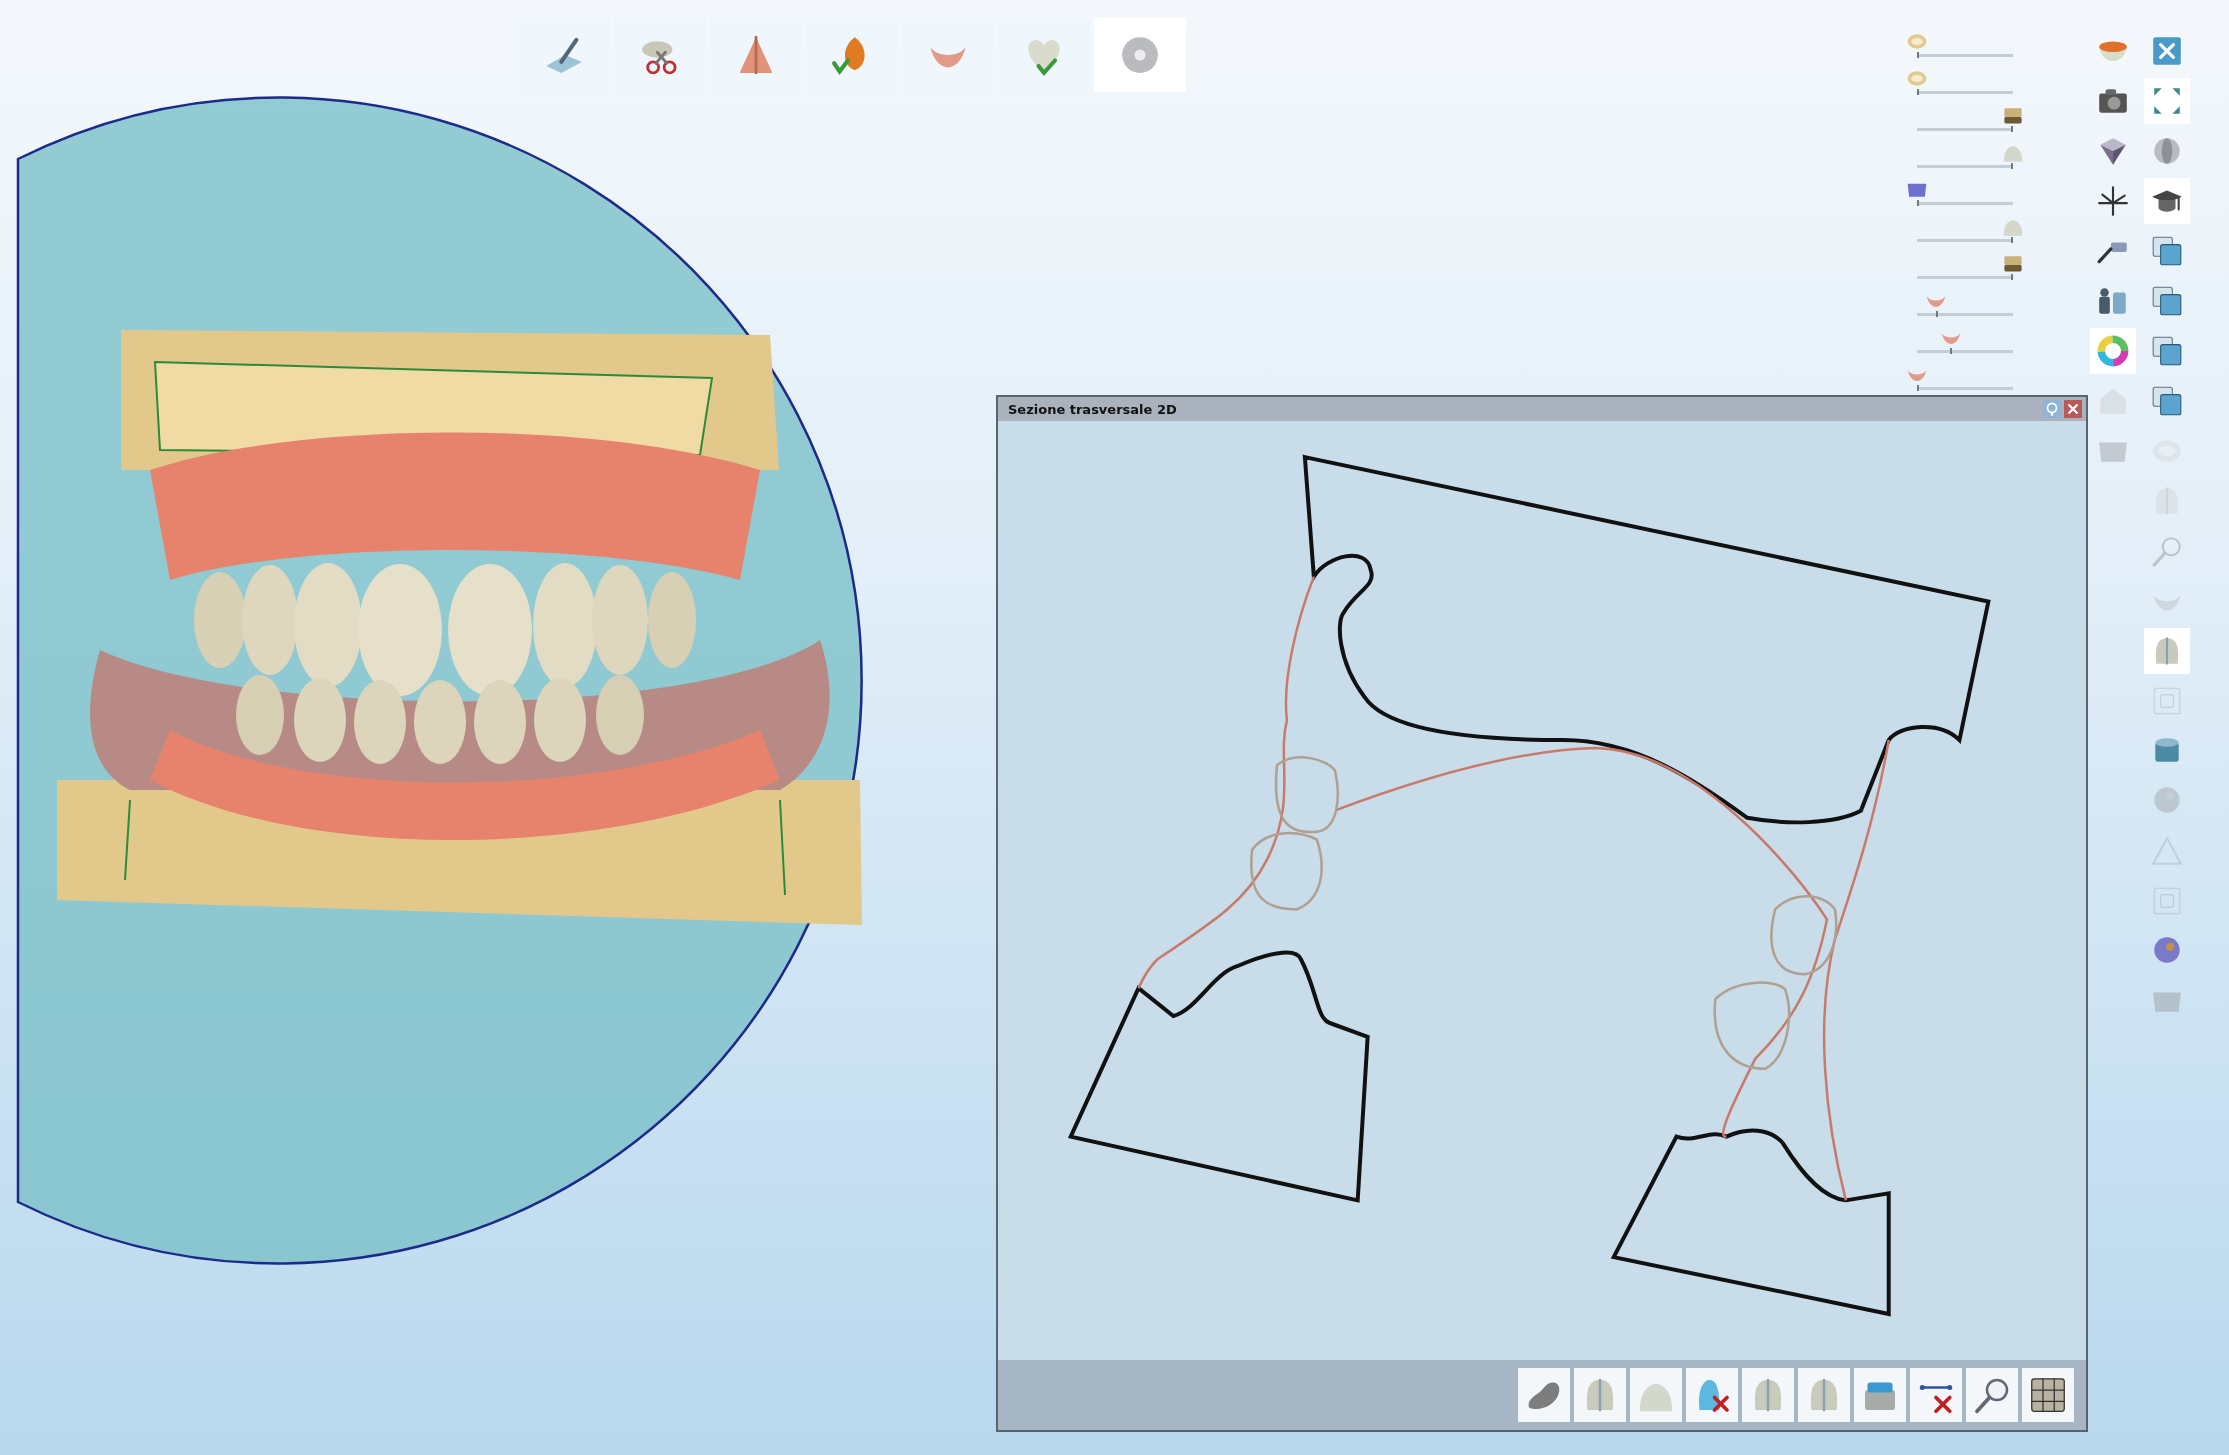 The width and height of the screenshot is (2229, 1455). Describe the element at coordinates (2113, 351) in the screenshot. I see `color-wheel-icon` at that location.